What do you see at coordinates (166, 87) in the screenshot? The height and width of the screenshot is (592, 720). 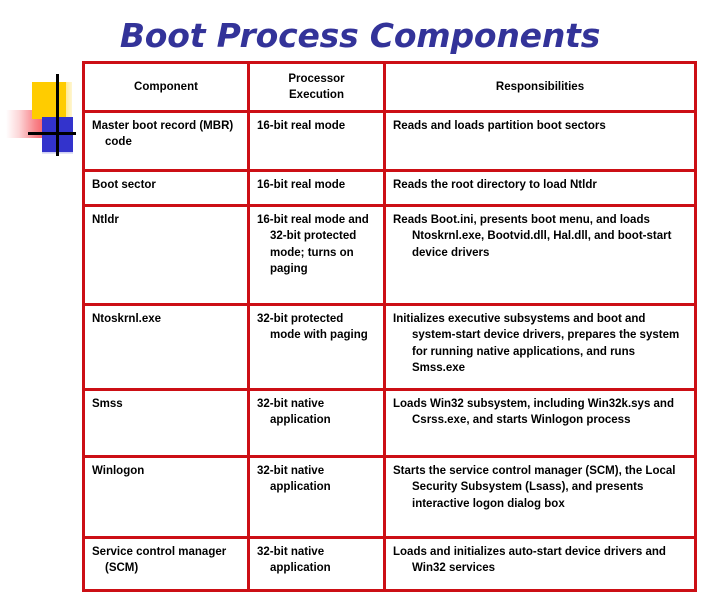 I see `column-header-component: Component` at bounding box center [166, 87].